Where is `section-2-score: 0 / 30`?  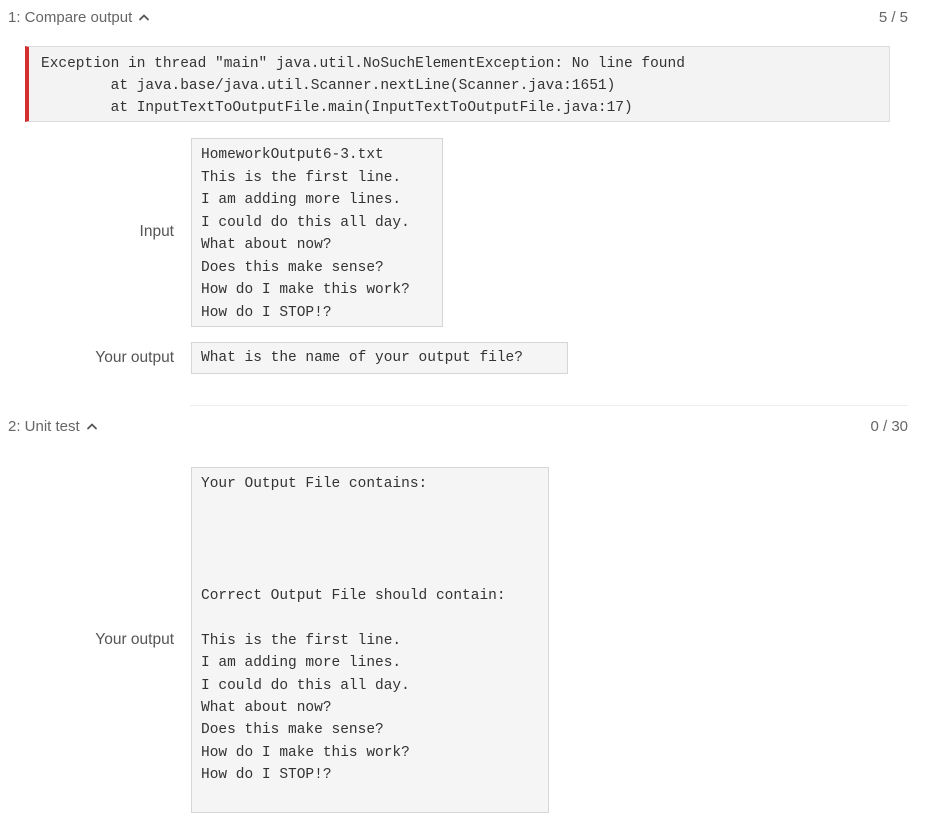
section-2-score: 0 / 30 is located at coordinates (889, 426).